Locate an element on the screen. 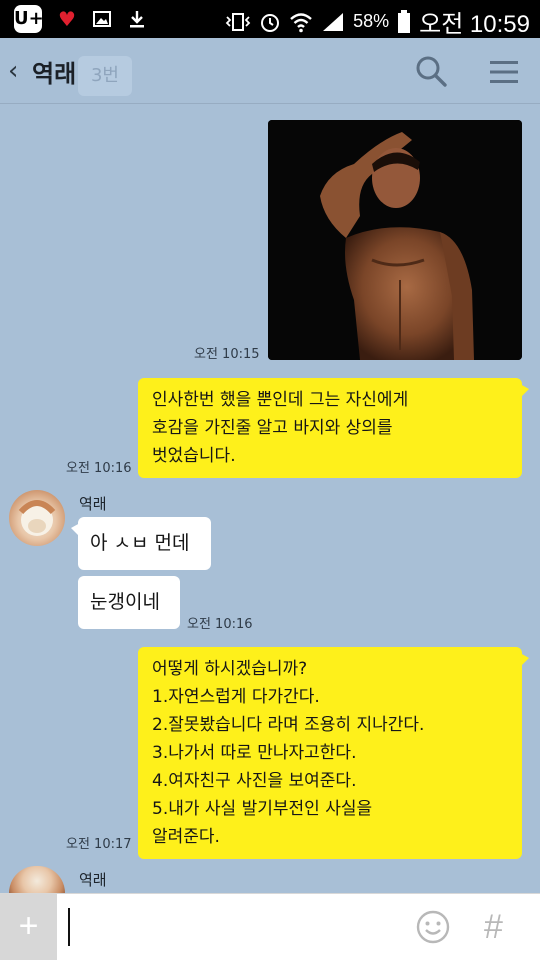 This screenshot has width=540, height=960. photo-content is located at coordinates (395, 240).